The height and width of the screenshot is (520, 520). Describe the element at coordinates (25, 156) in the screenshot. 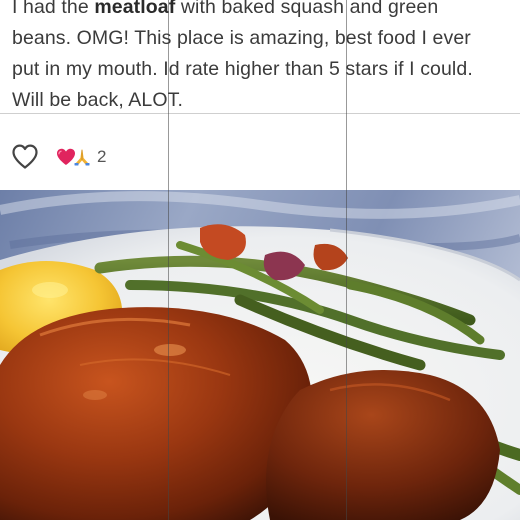

I see `heart-outline-icon` at that location.